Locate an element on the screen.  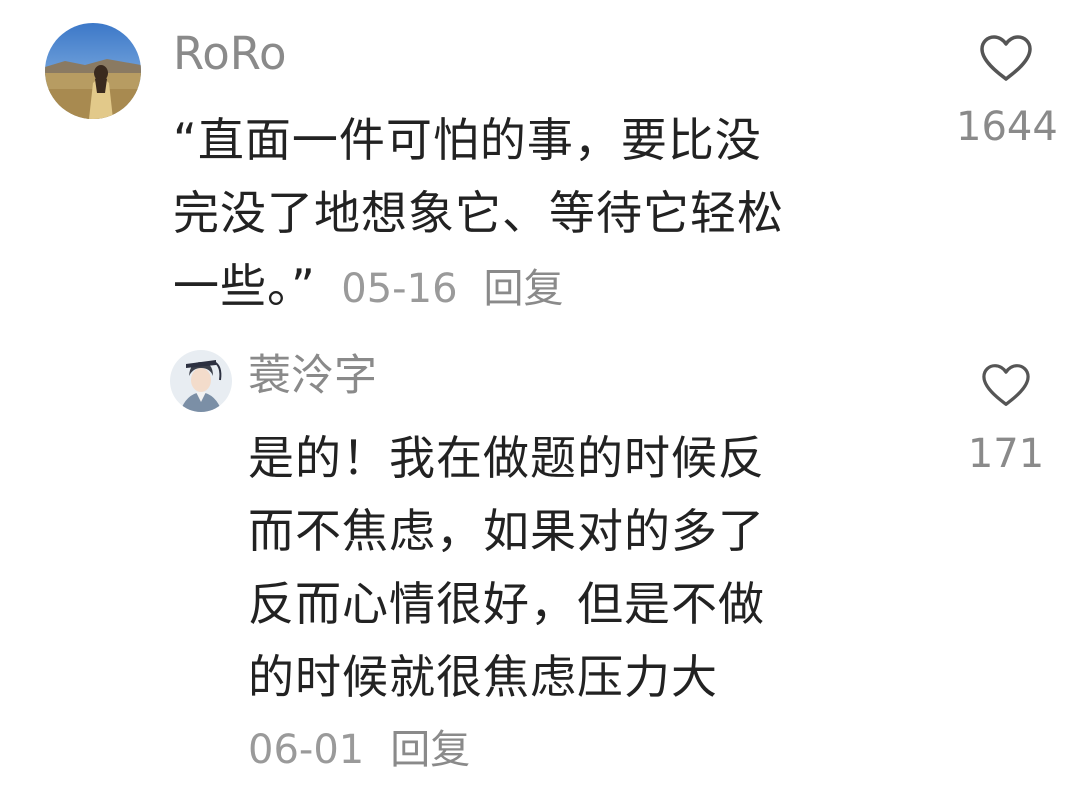
comment-date: 05-16 is located at coordinates (399, 289).